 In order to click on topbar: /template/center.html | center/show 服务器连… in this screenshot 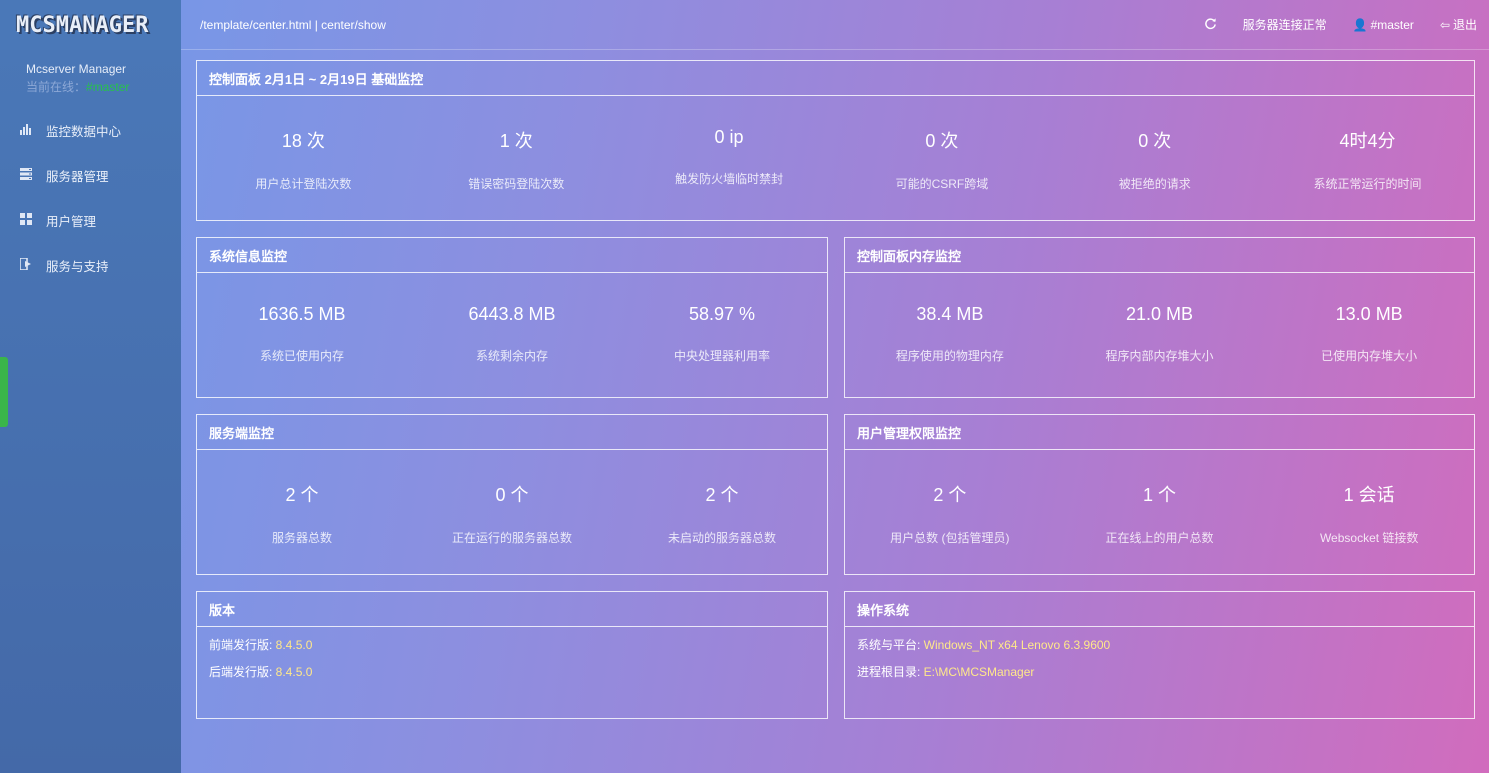, I will do `click(835, 25)`.